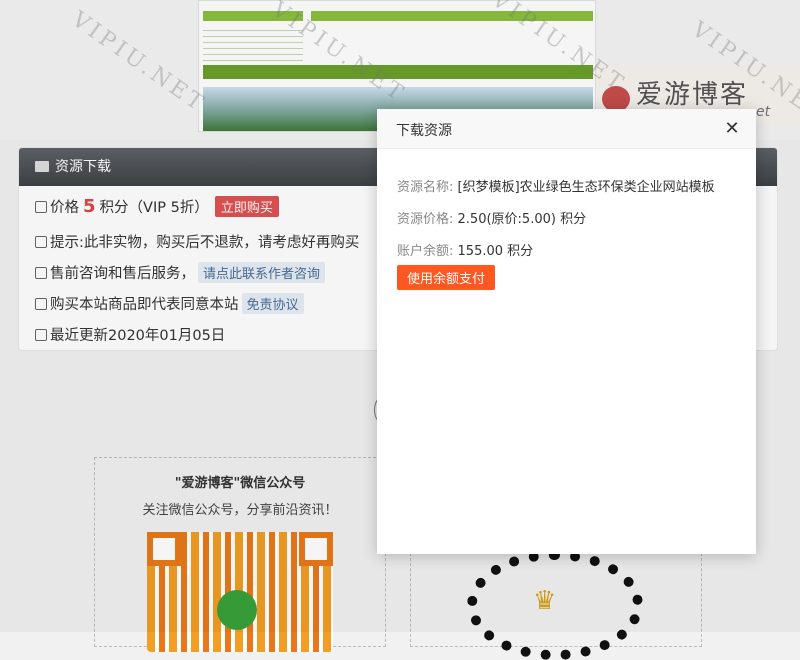 Image resolution: width=800 pixels, height=660 pixels. What do you see at coordinates (446, 277) in the screenshot?
I see `pay-with-balance-button: 使用余额支付` at bounding box center [446, 277].